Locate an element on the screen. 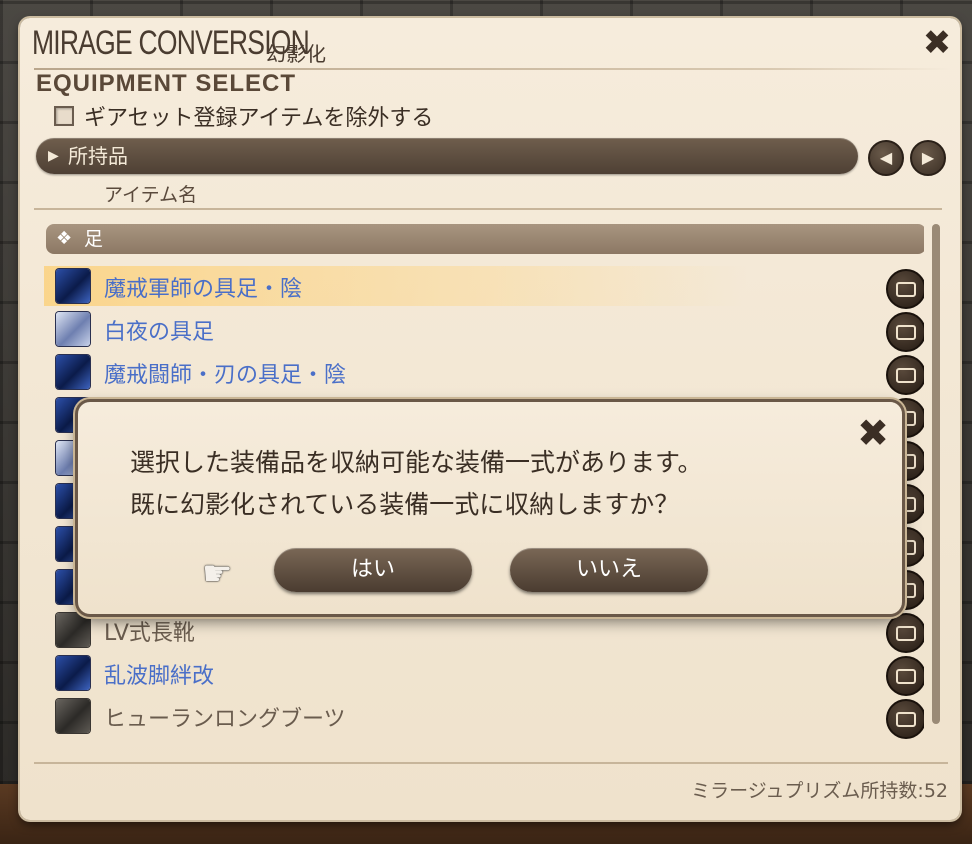  next-category-button: ▶ is located at coordinates (928, 158).